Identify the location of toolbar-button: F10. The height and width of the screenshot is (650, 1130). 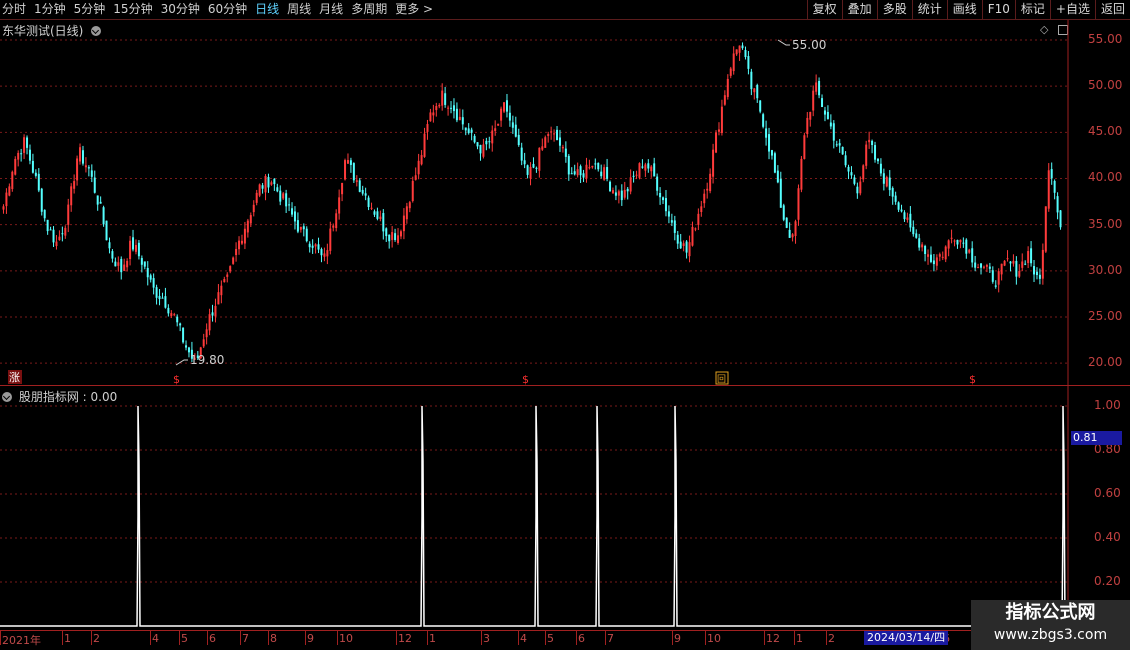
(998, 9).